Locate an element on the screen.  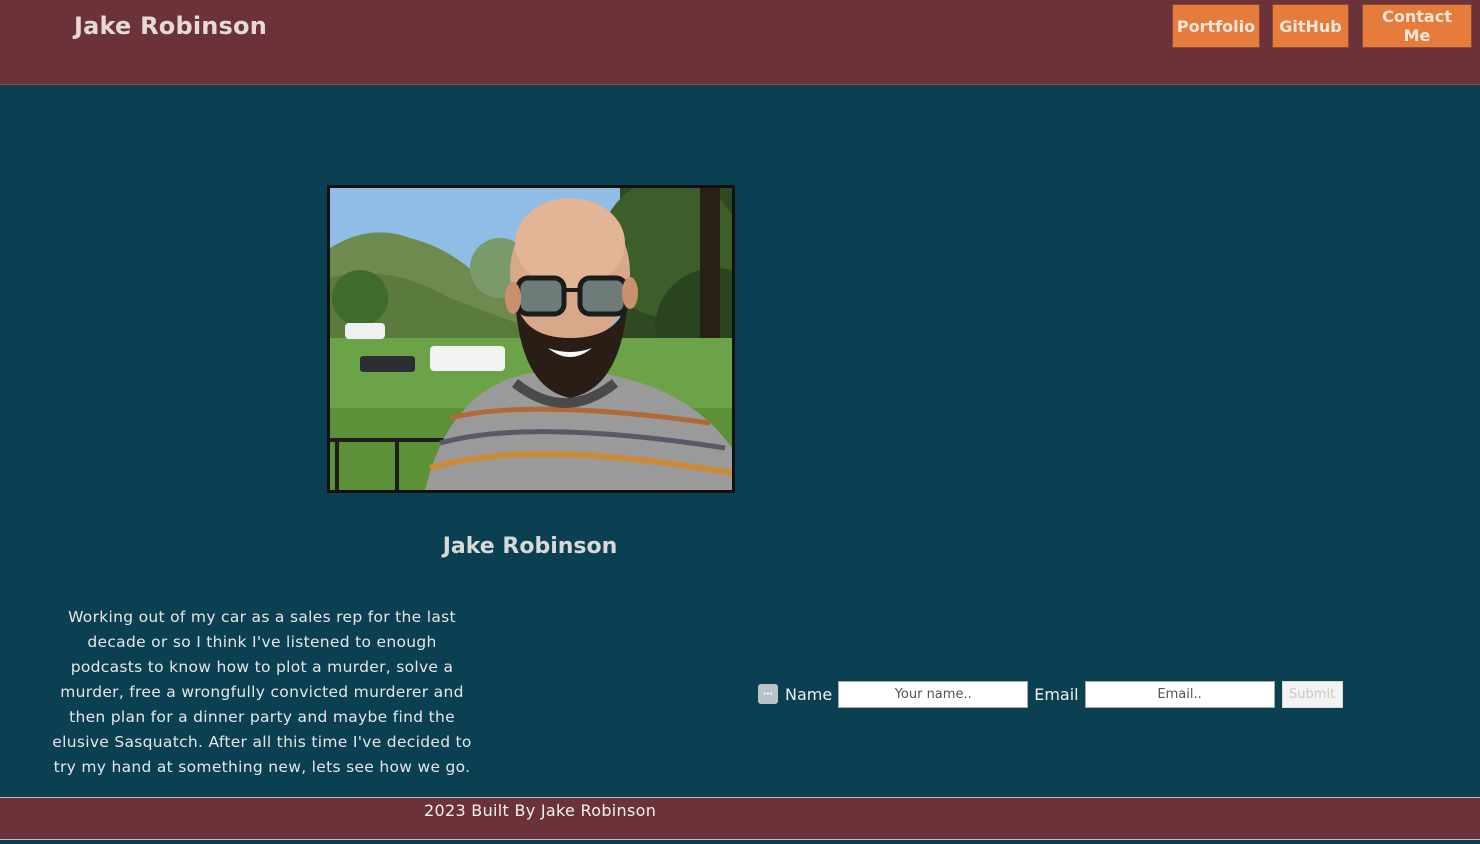
profile-photo is located at coordinates (531, 339).